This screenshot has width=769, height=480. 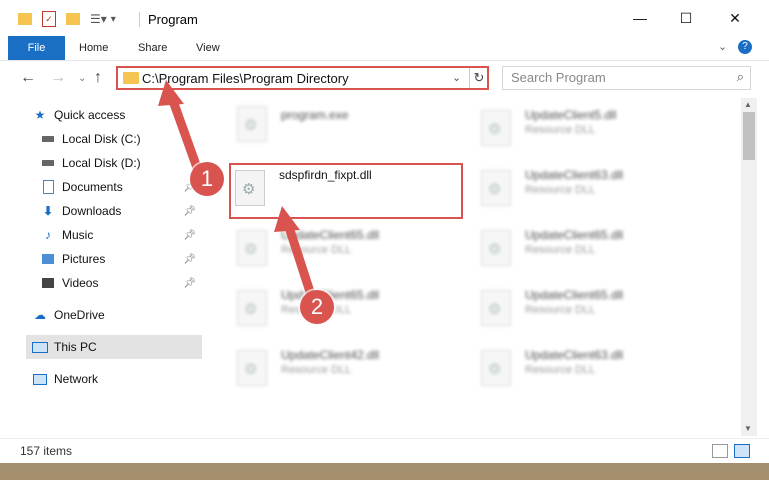 I want to click on arrow-to-address-bar, so click(x=186, y=137).